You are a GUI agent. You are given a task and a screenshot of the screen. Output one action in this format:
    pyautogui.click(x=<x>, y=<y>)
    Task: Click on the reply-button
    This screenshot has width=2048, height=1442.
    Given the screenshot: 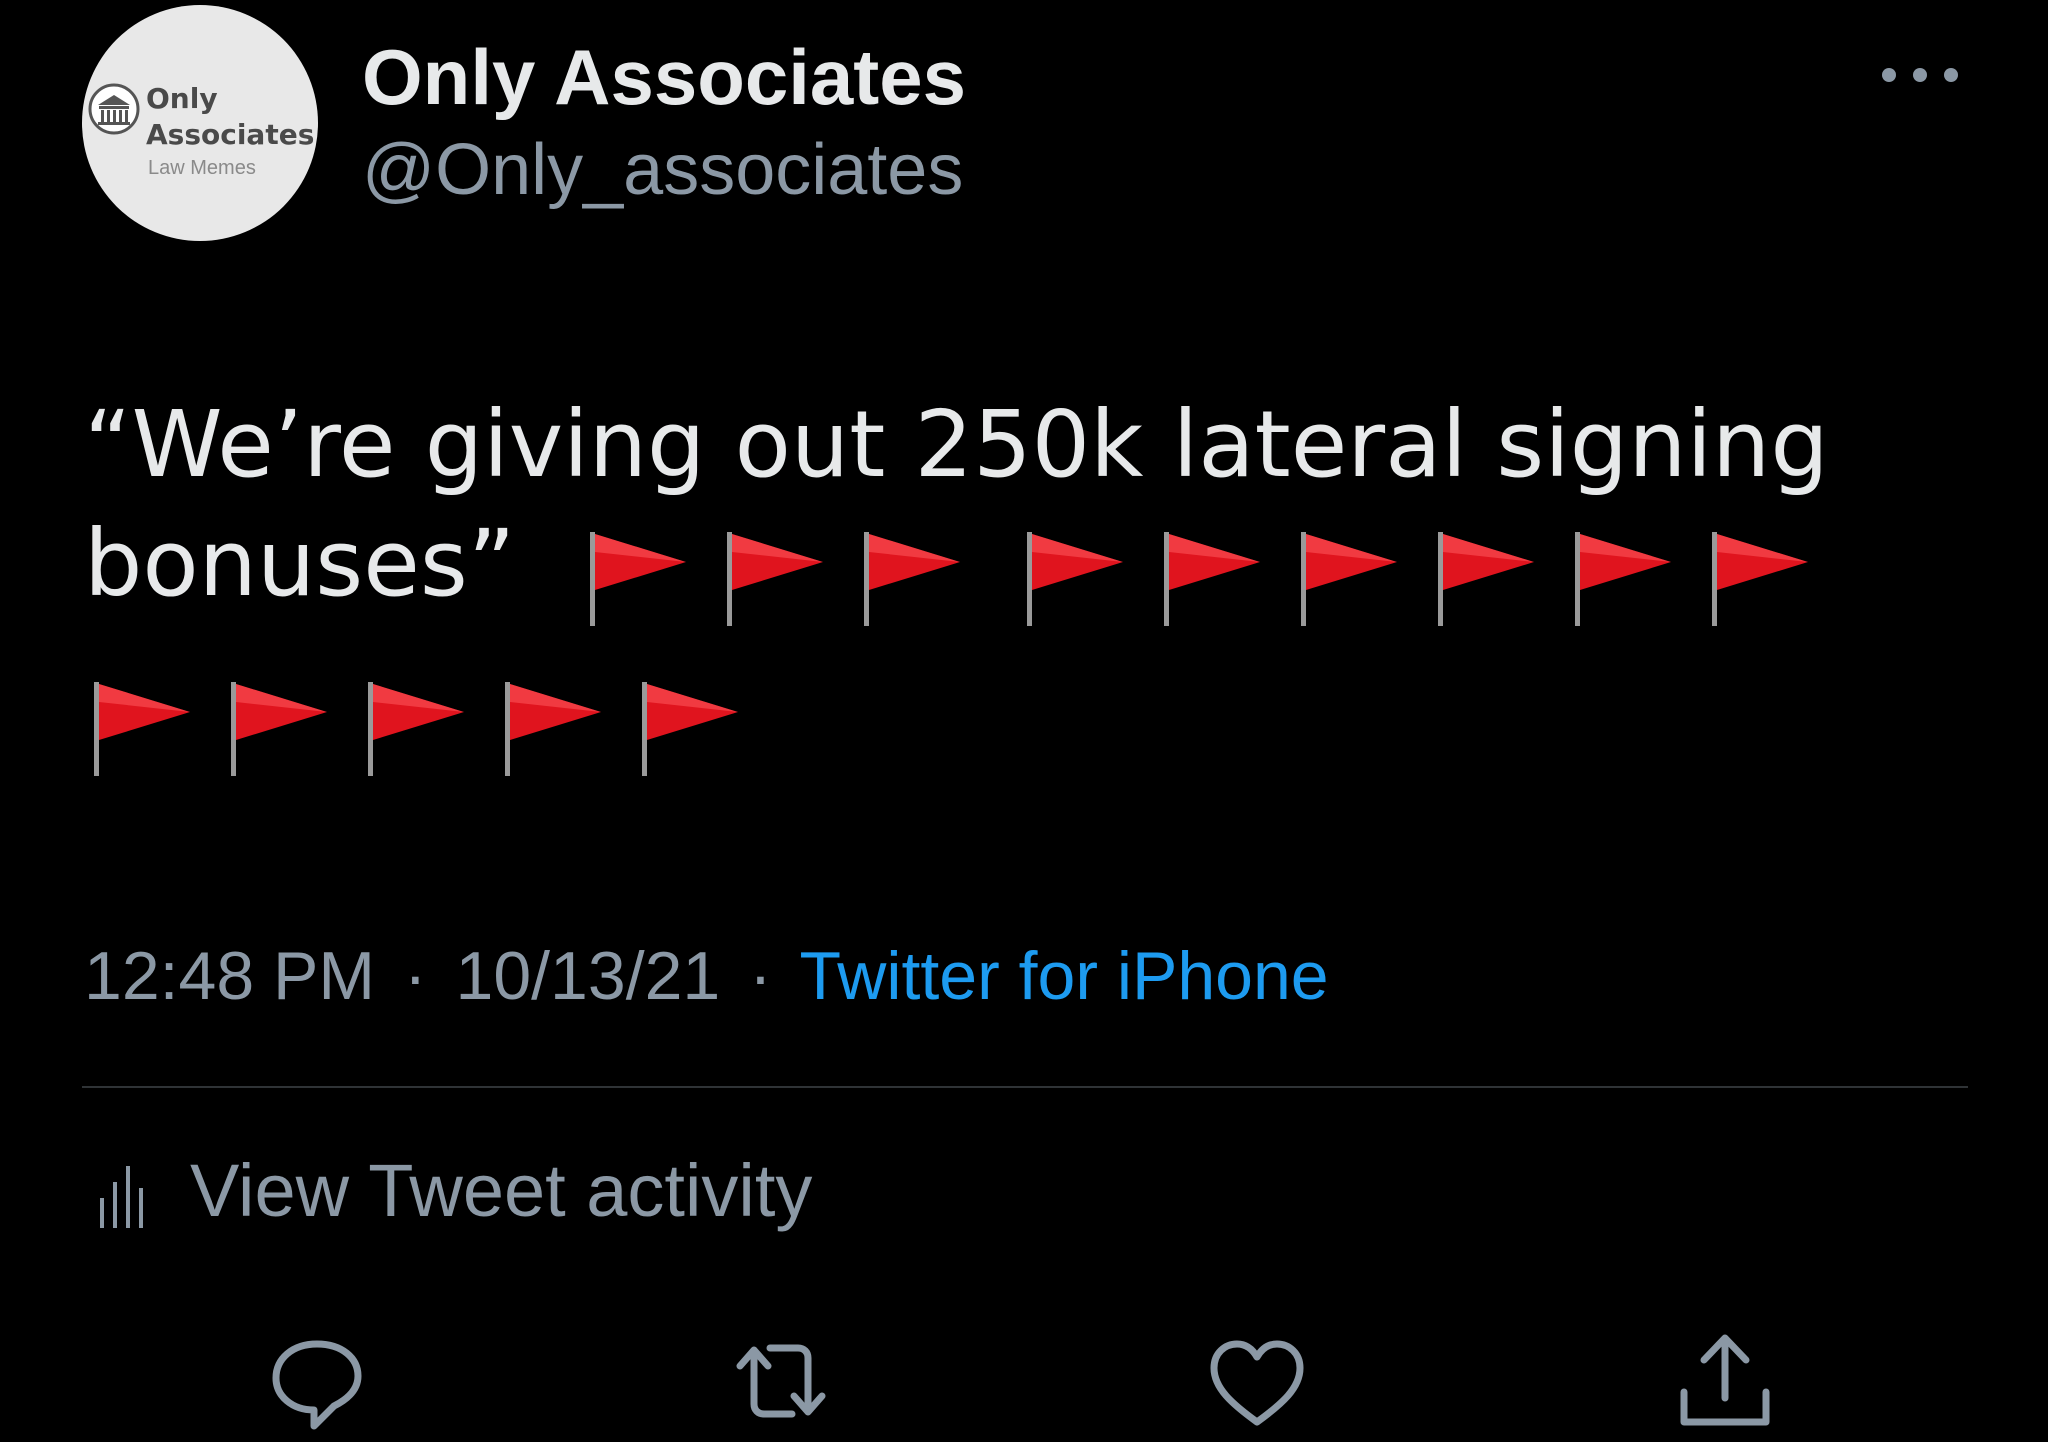 What is the action you would take?
    pyautogui.click(x=317, y=1381)
    